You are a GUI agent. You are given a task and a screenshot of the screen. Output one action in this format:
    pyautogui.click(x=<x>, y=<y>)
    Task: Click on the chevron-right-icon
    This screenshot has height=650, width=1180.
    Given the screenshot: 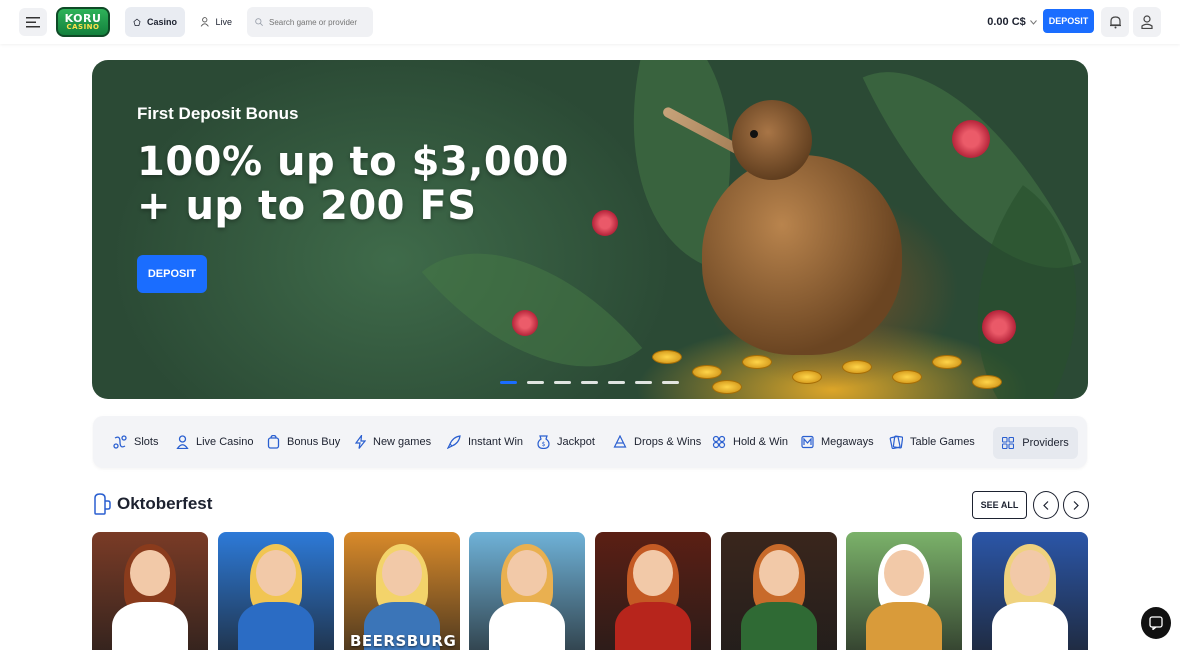 What is the action you would take?
    pyautogui.click(x=1076, y=505)
    